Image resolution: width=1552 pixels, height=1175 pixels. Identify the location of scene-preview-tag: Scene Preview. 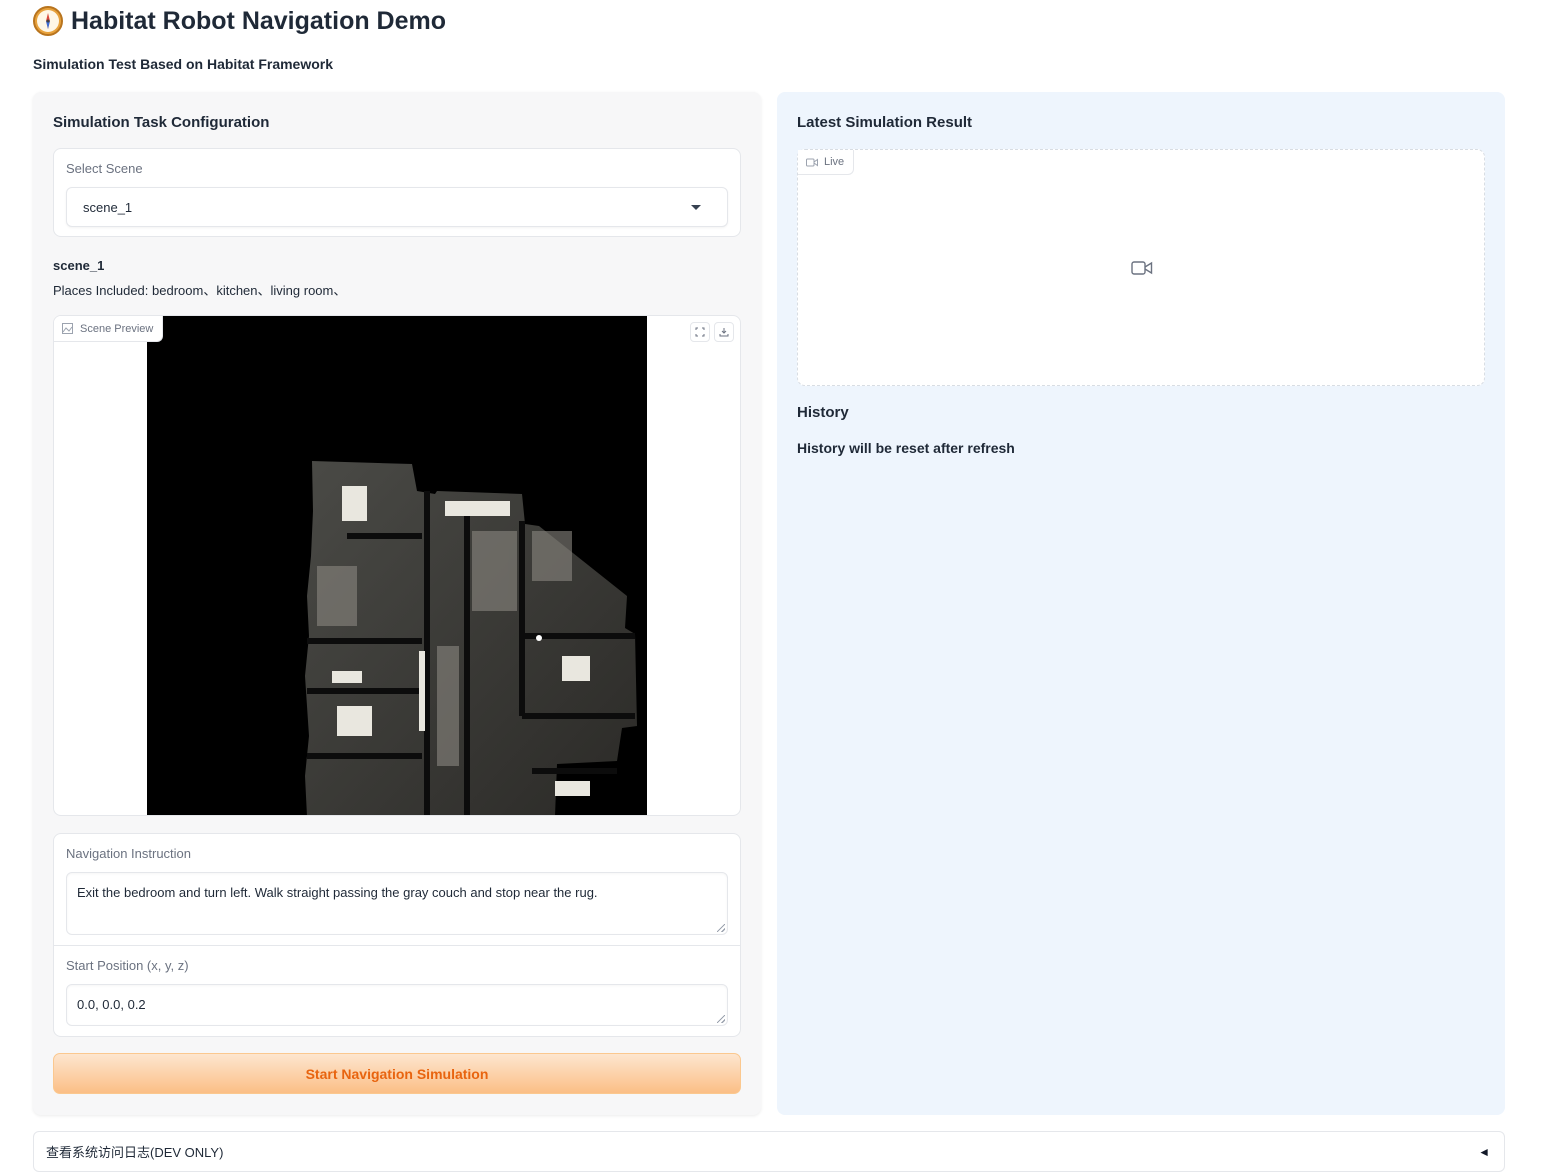
(109, 329).